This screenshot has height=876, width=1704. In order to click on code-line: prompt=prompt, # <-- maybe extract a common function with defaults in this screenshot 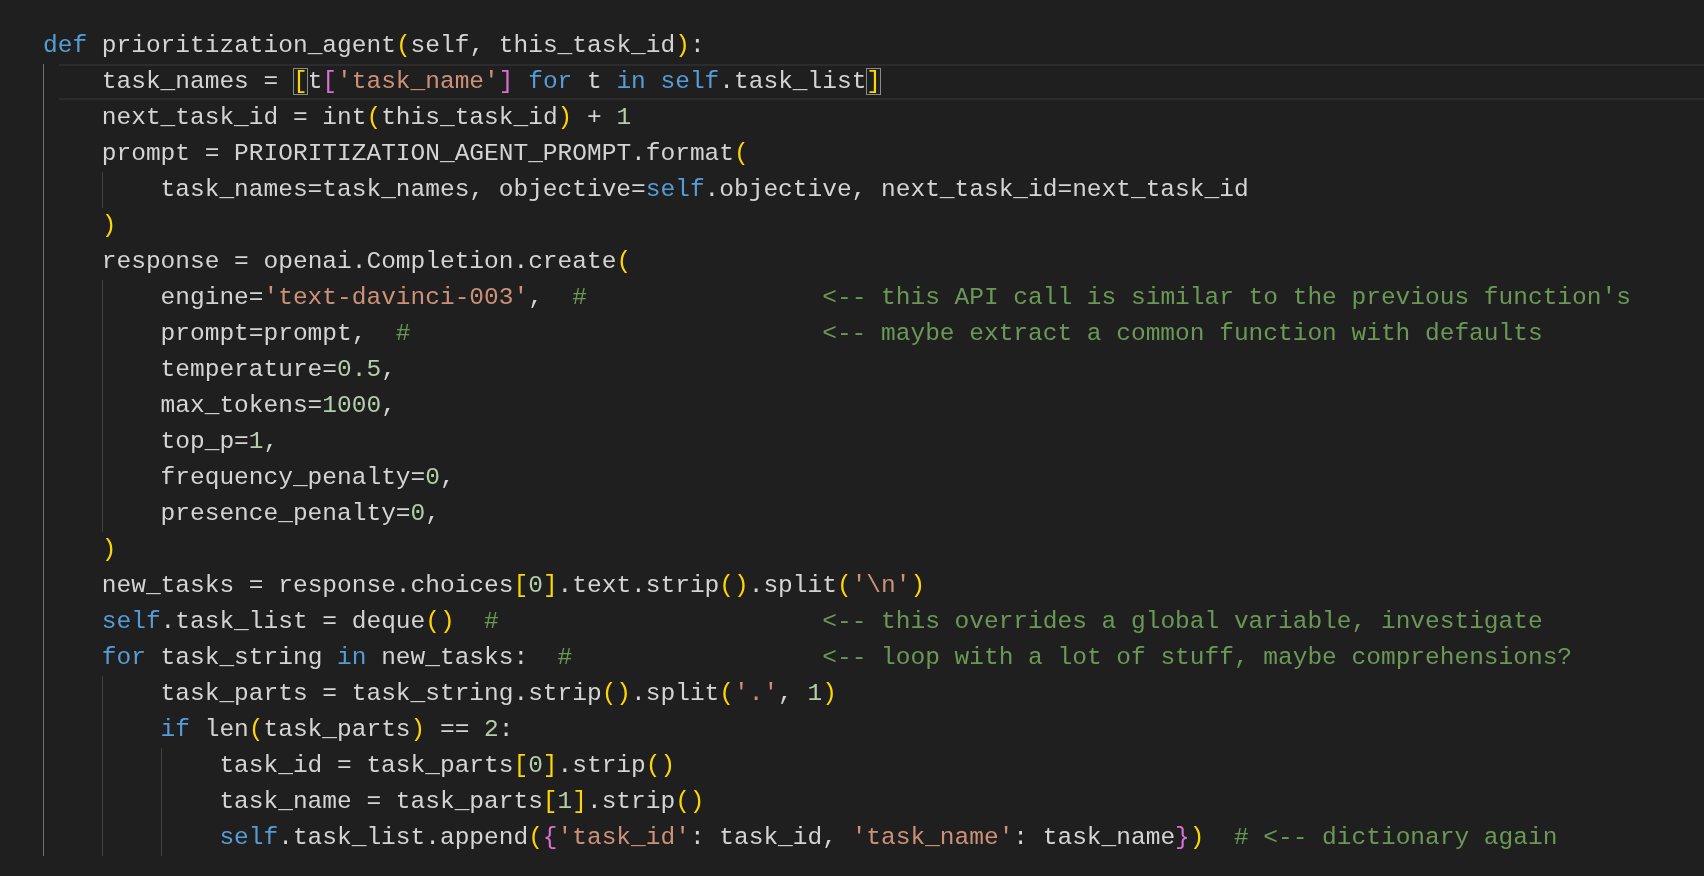, I will do `click(852, 334)`.